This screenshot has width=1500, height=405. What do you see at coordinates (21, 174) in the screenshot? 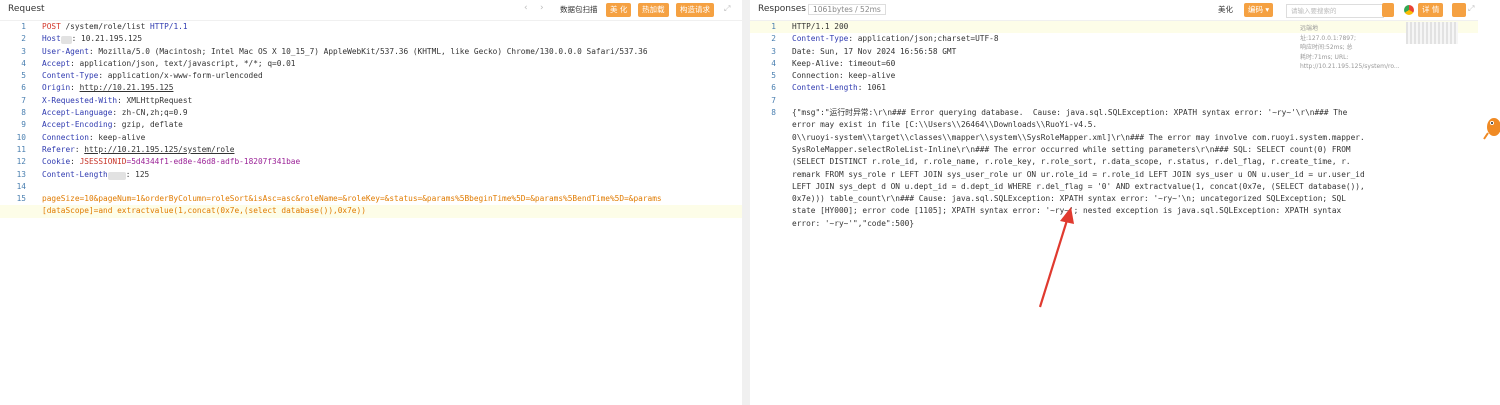
I see `line-number: 13` at bounding box center [21, 174].